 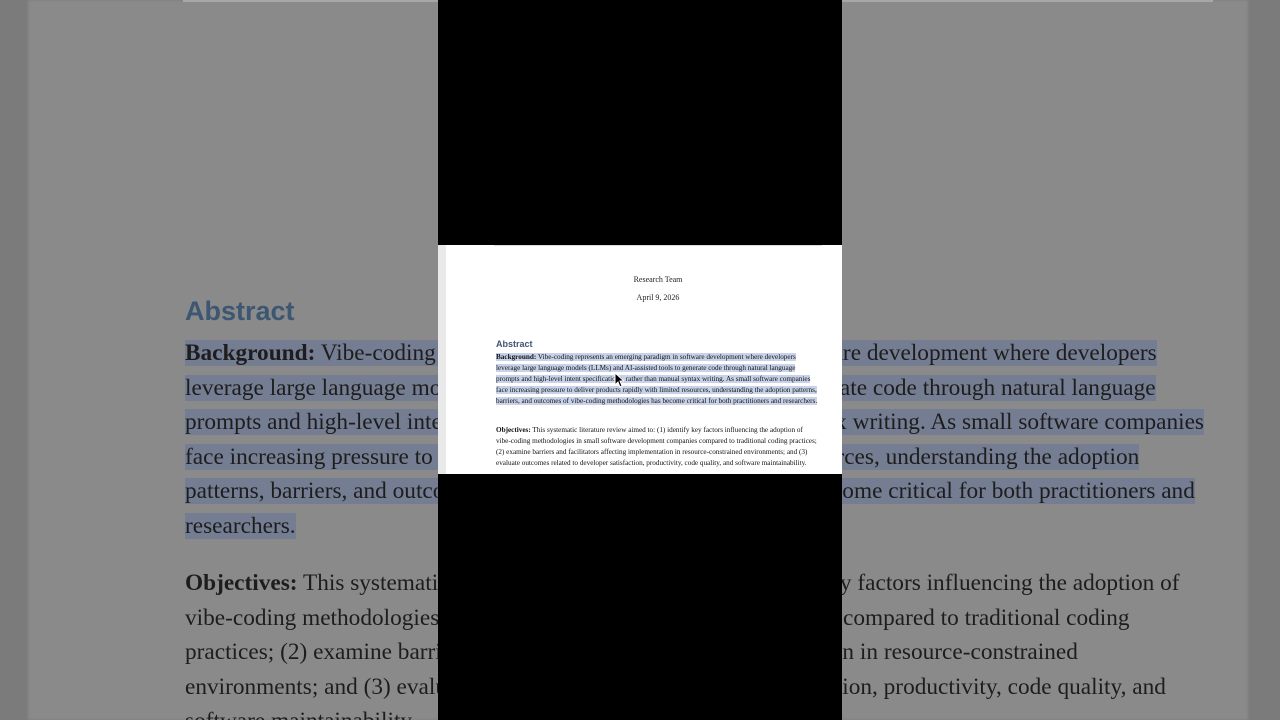 I want to click on page-top-edge, so click(x=658, y=245).